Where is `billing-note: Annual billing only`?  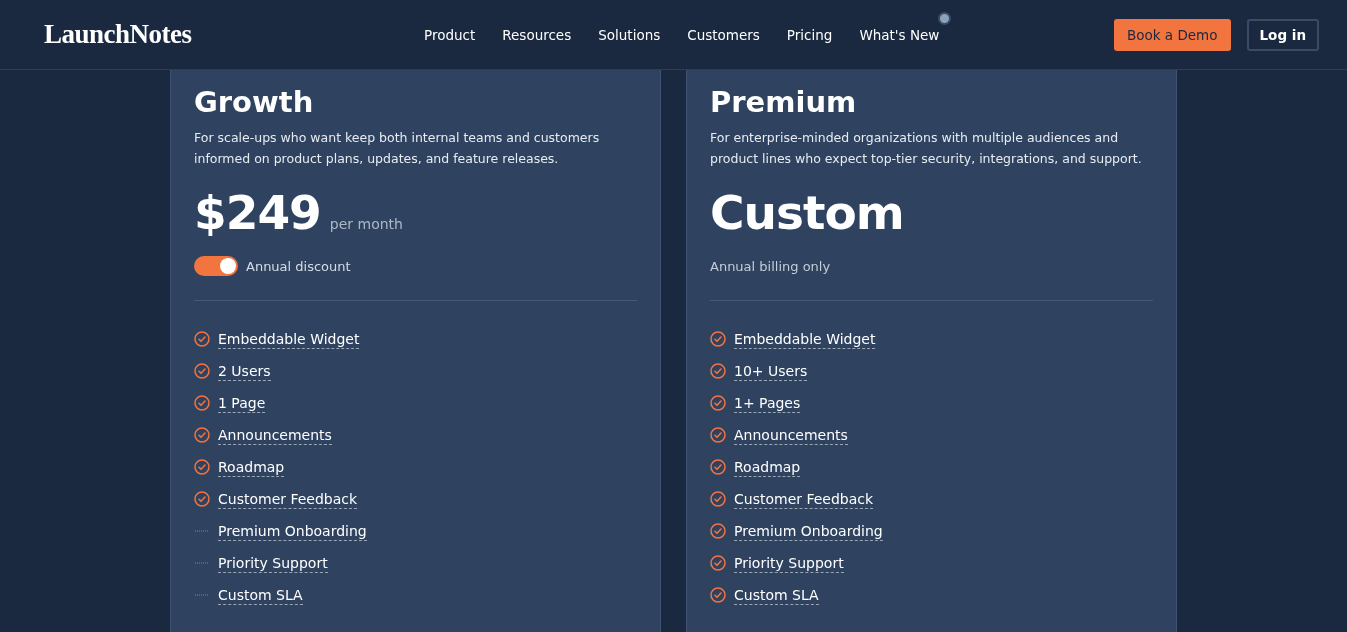
billing-note: Annual billing only is located at coordinates (771, 266).